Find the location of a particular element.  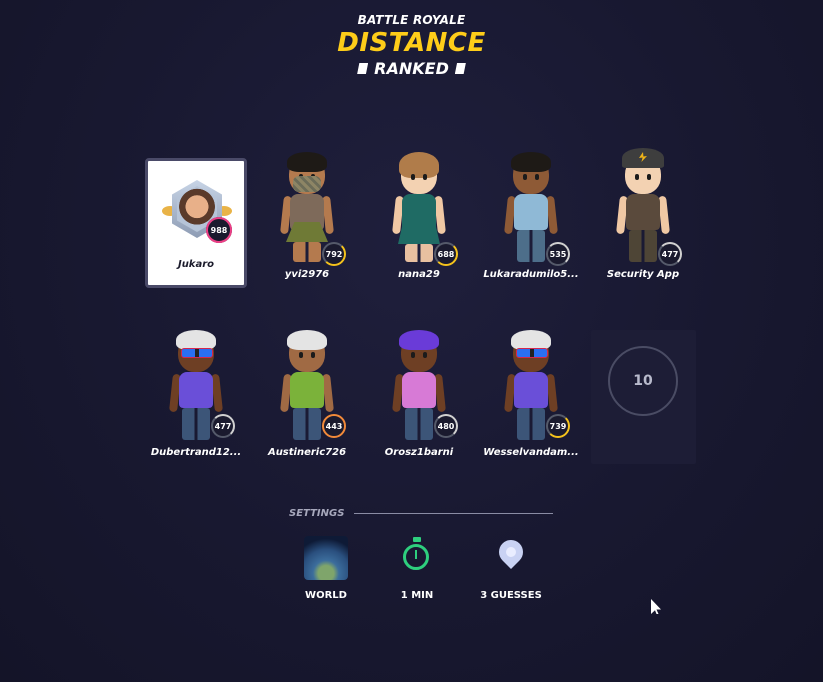

rating-value: 988 is located at coordinates (219, 230).